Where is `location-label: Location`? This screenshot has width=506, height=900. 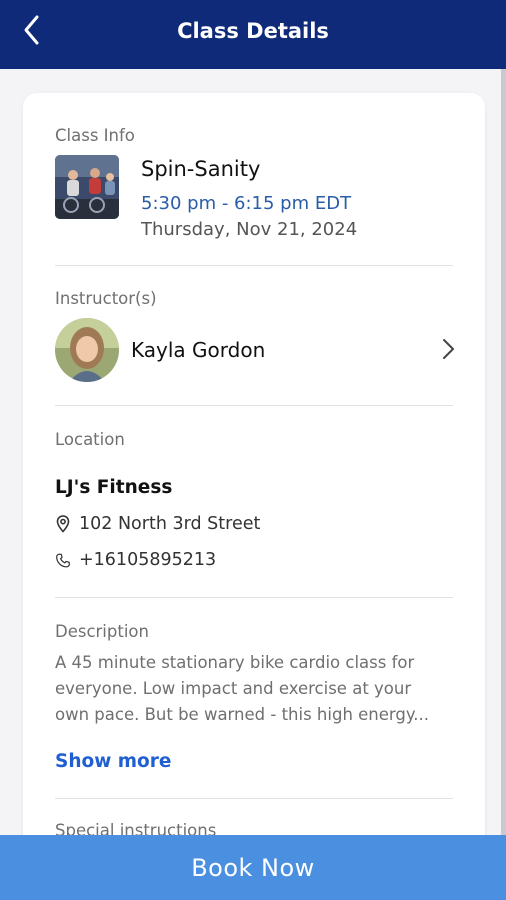
location-label: Location is located at coordinates (90, 439).